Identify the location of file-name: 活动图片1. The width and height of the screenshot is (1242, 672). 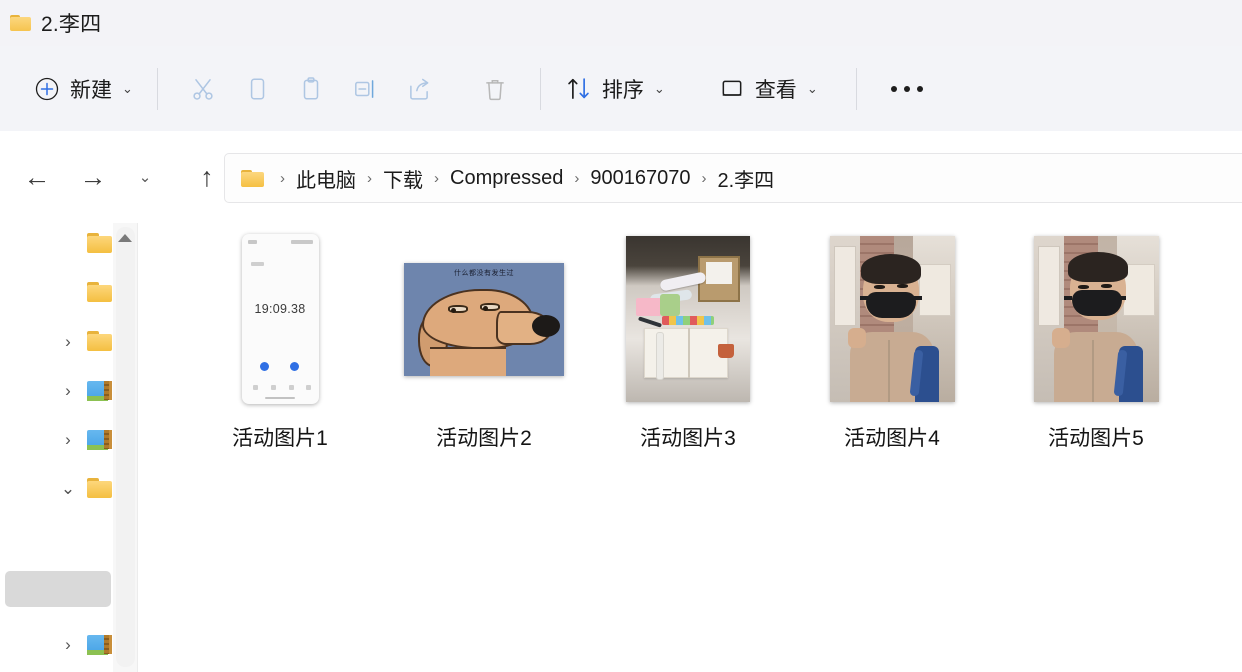
(280, 438).